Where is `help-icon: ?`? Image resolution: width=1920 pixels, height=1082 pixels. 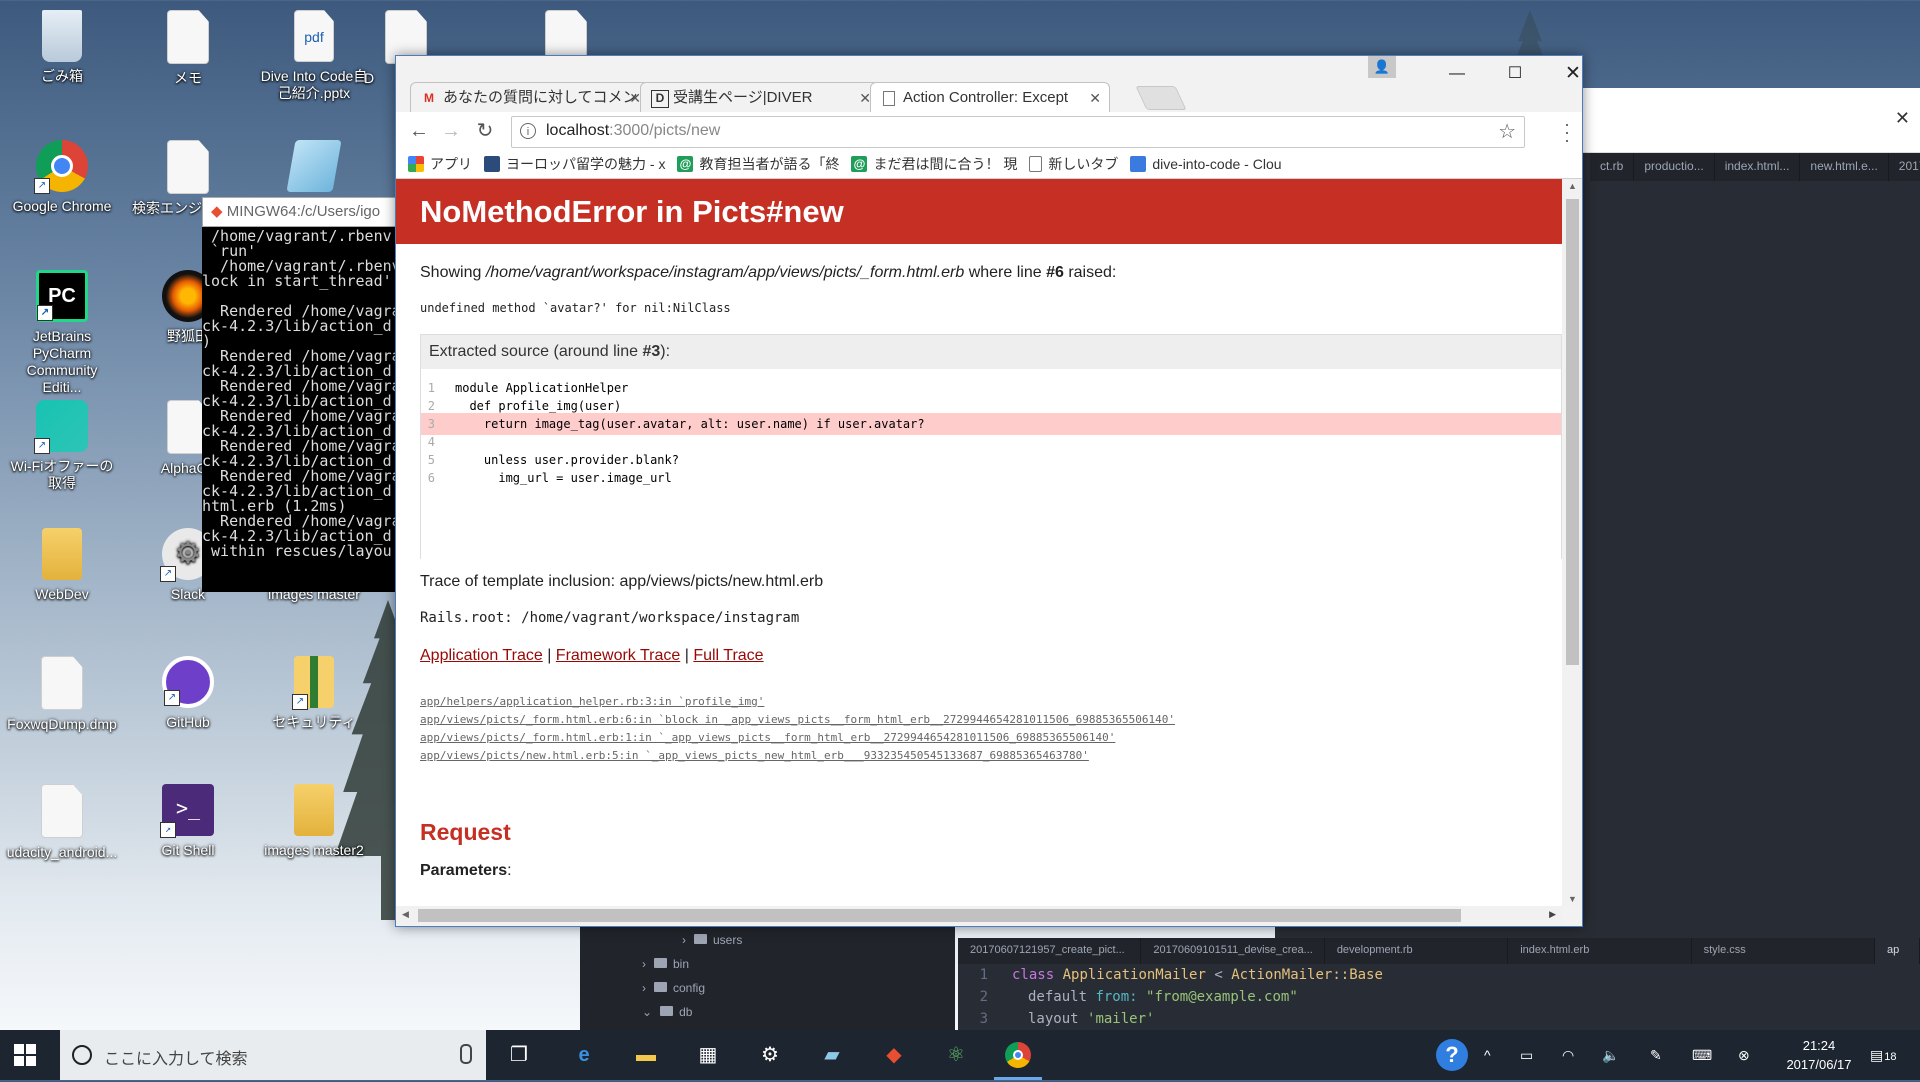 help-icon: ? is located at coordinates (1452, 1055).